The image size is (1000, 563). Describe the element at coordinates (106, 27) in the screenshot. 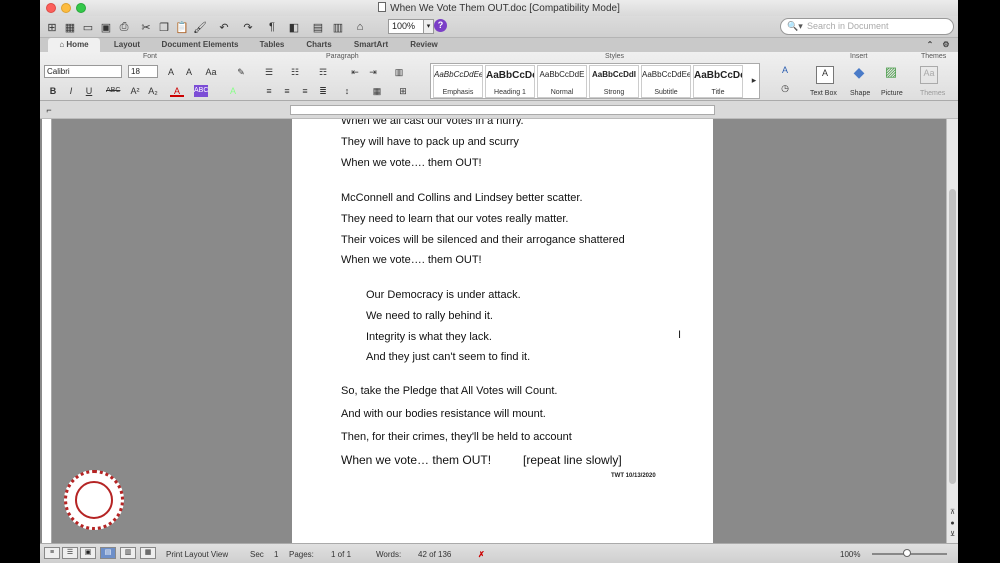

I see `save-icon: ▣` at that location.